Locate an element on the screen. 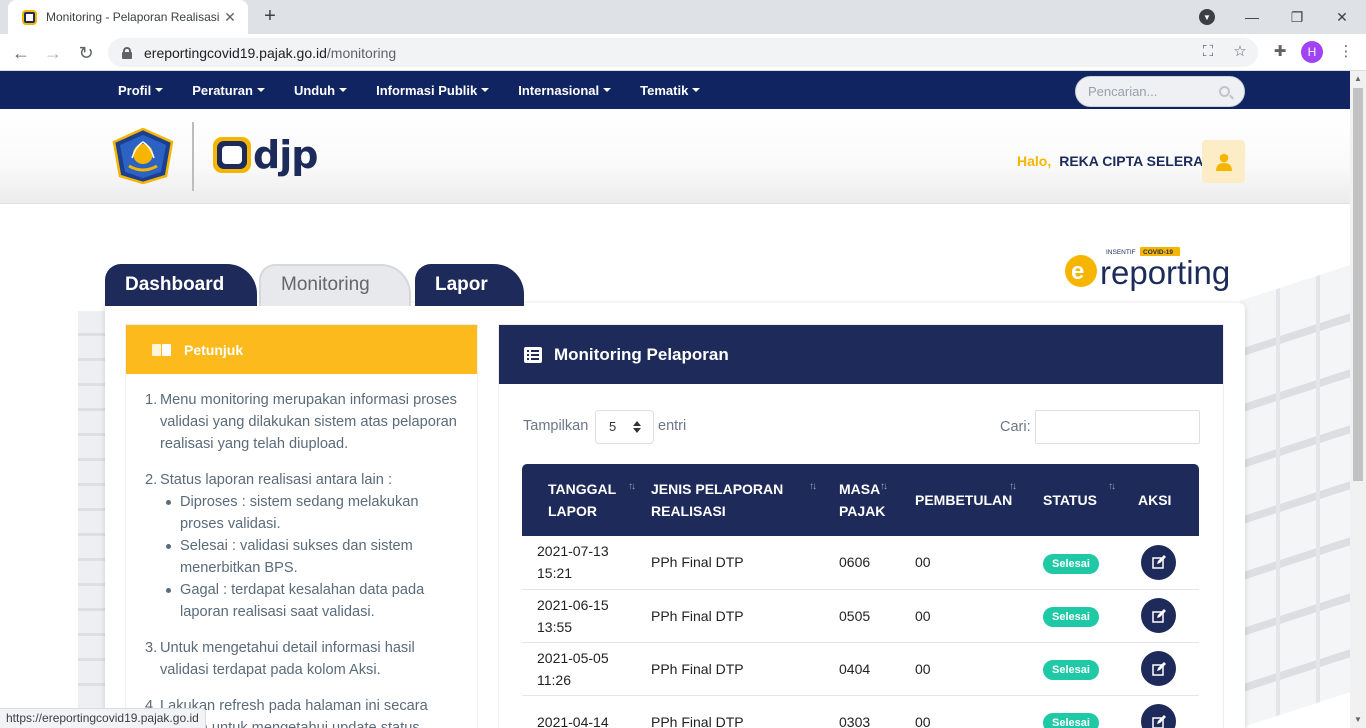  minimize-button: — is located at coordinates (1252, 17).